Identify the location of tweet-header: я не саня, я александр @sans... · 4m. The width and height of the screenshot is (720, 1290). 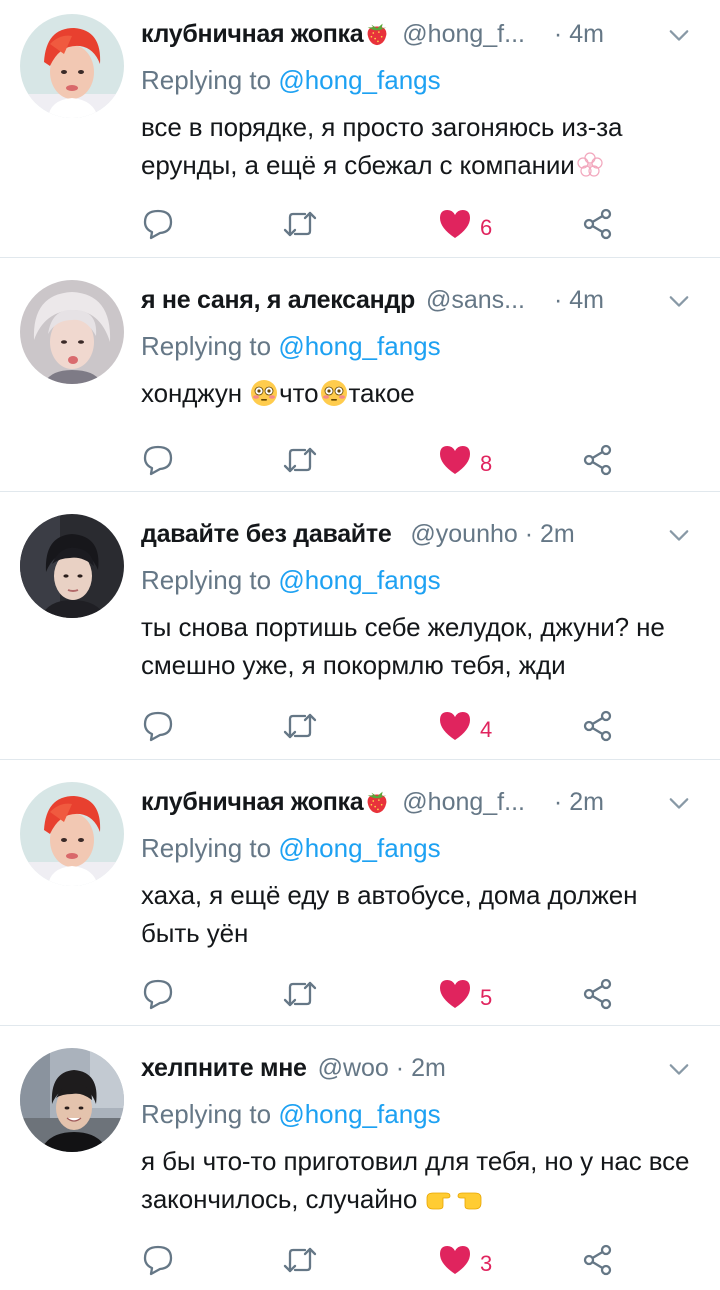
(420, 300).